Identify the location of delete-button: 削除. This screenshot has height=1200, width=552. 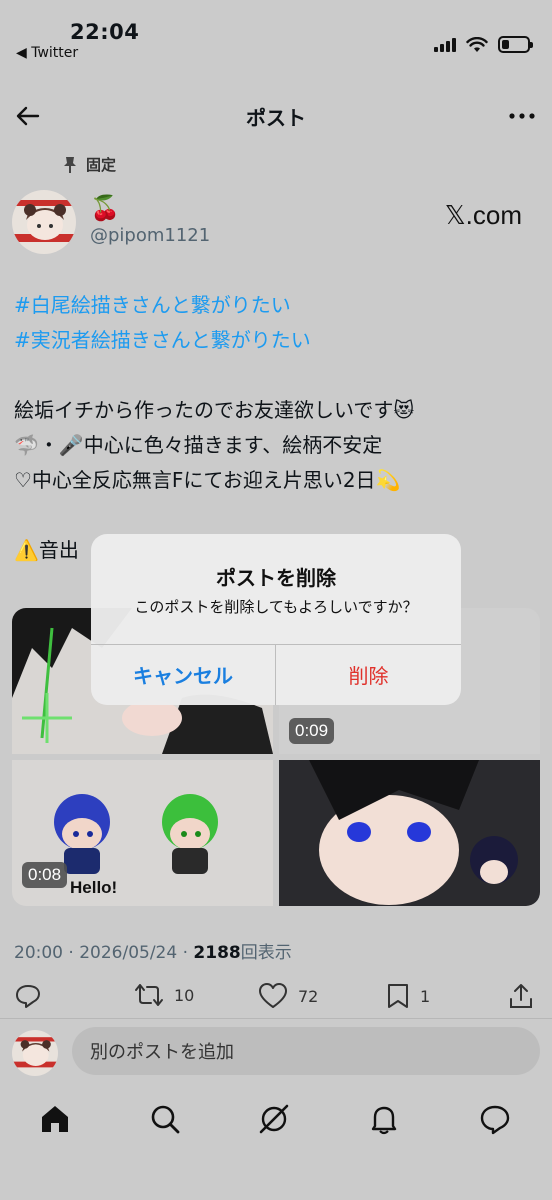
(368, 674).